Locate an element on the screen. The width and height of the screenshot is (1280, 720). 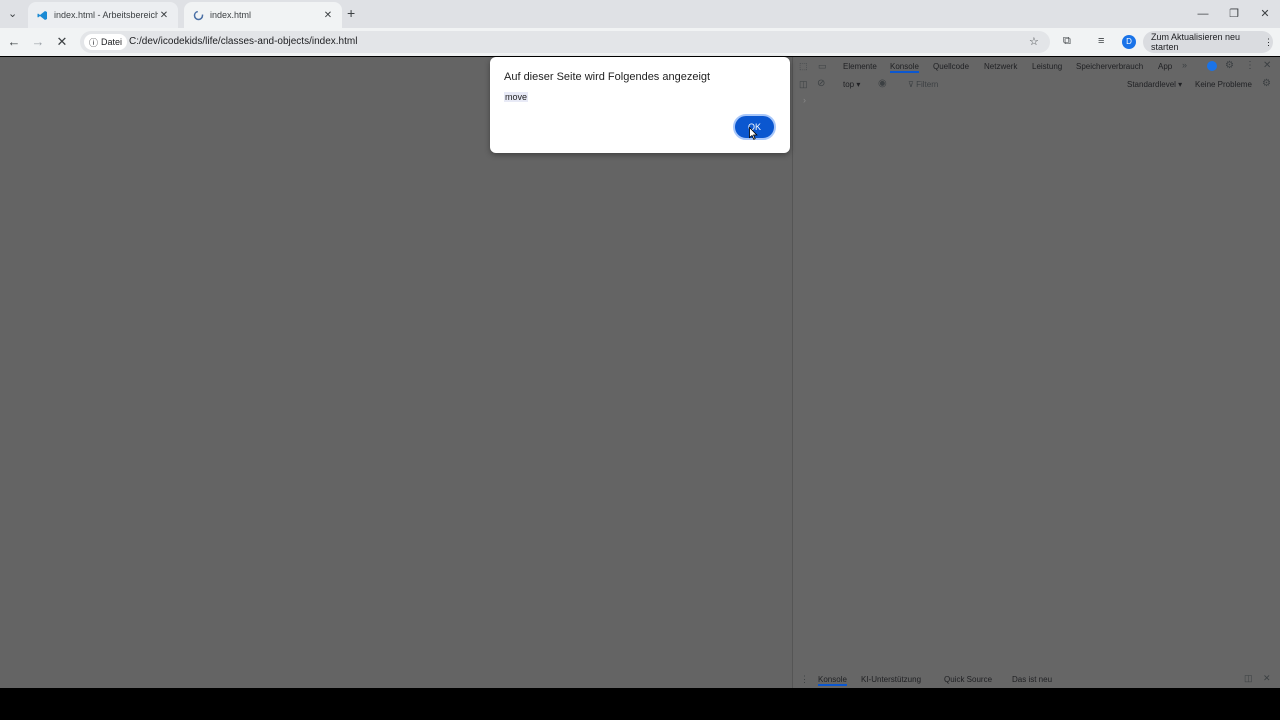
stop-loading-icon: ✕ is located at coordinates (62, 42).